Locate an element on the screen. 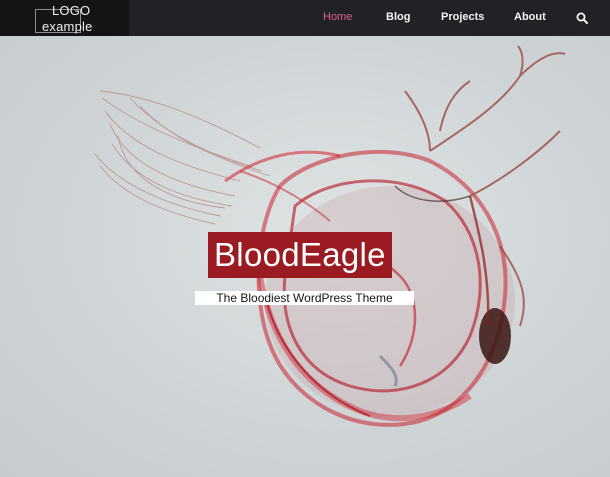 The image size is (610, 477). hero-subtitle: The Bloodiest WordPress Theme is located at coordinates (304, 298).